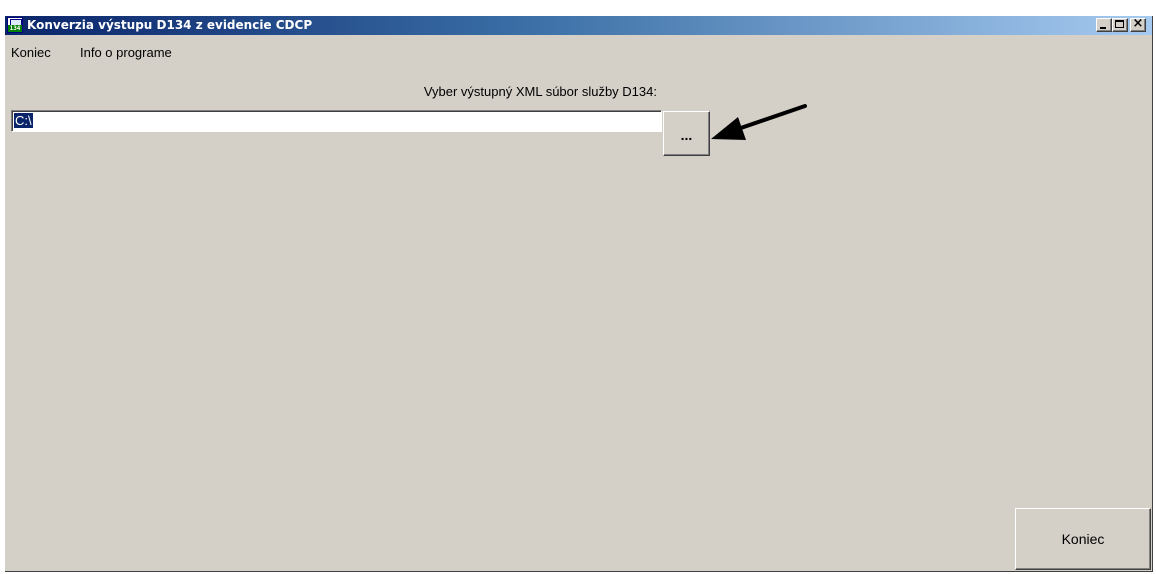 The height and width of the screenshot is (574, 1156). I want to click on app-icon-number: 134, so click(15, 28).